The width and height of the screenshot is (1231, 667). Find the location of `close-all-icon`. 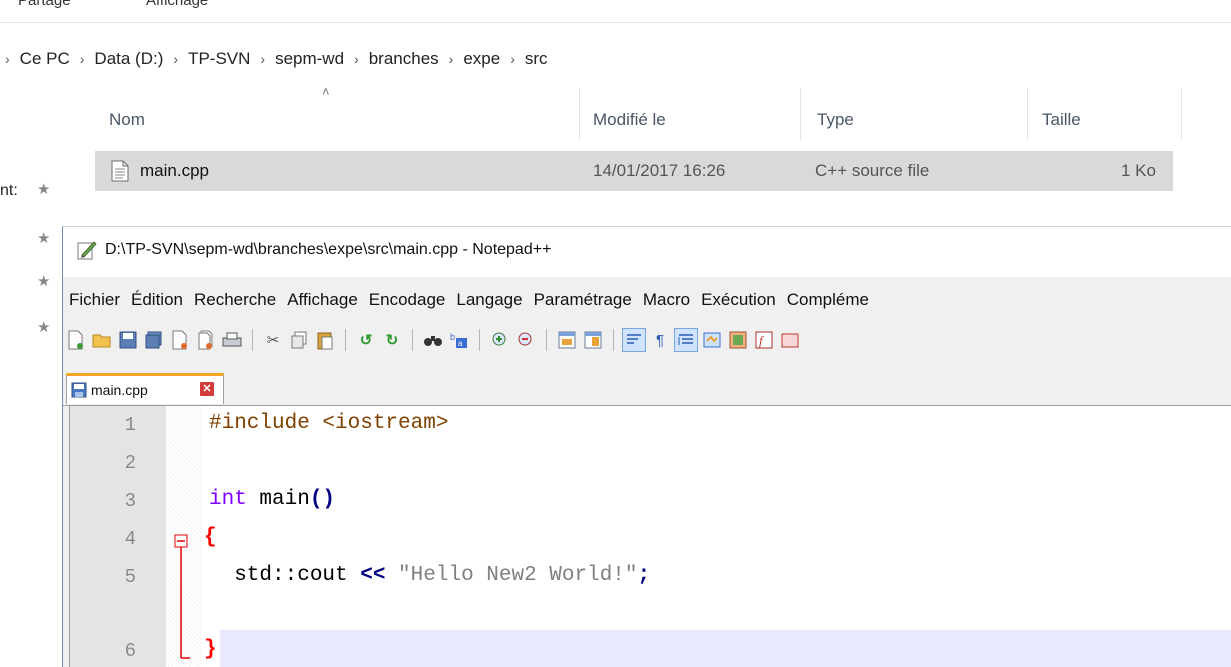

close-all-icon is located at coordinates (206, 340).